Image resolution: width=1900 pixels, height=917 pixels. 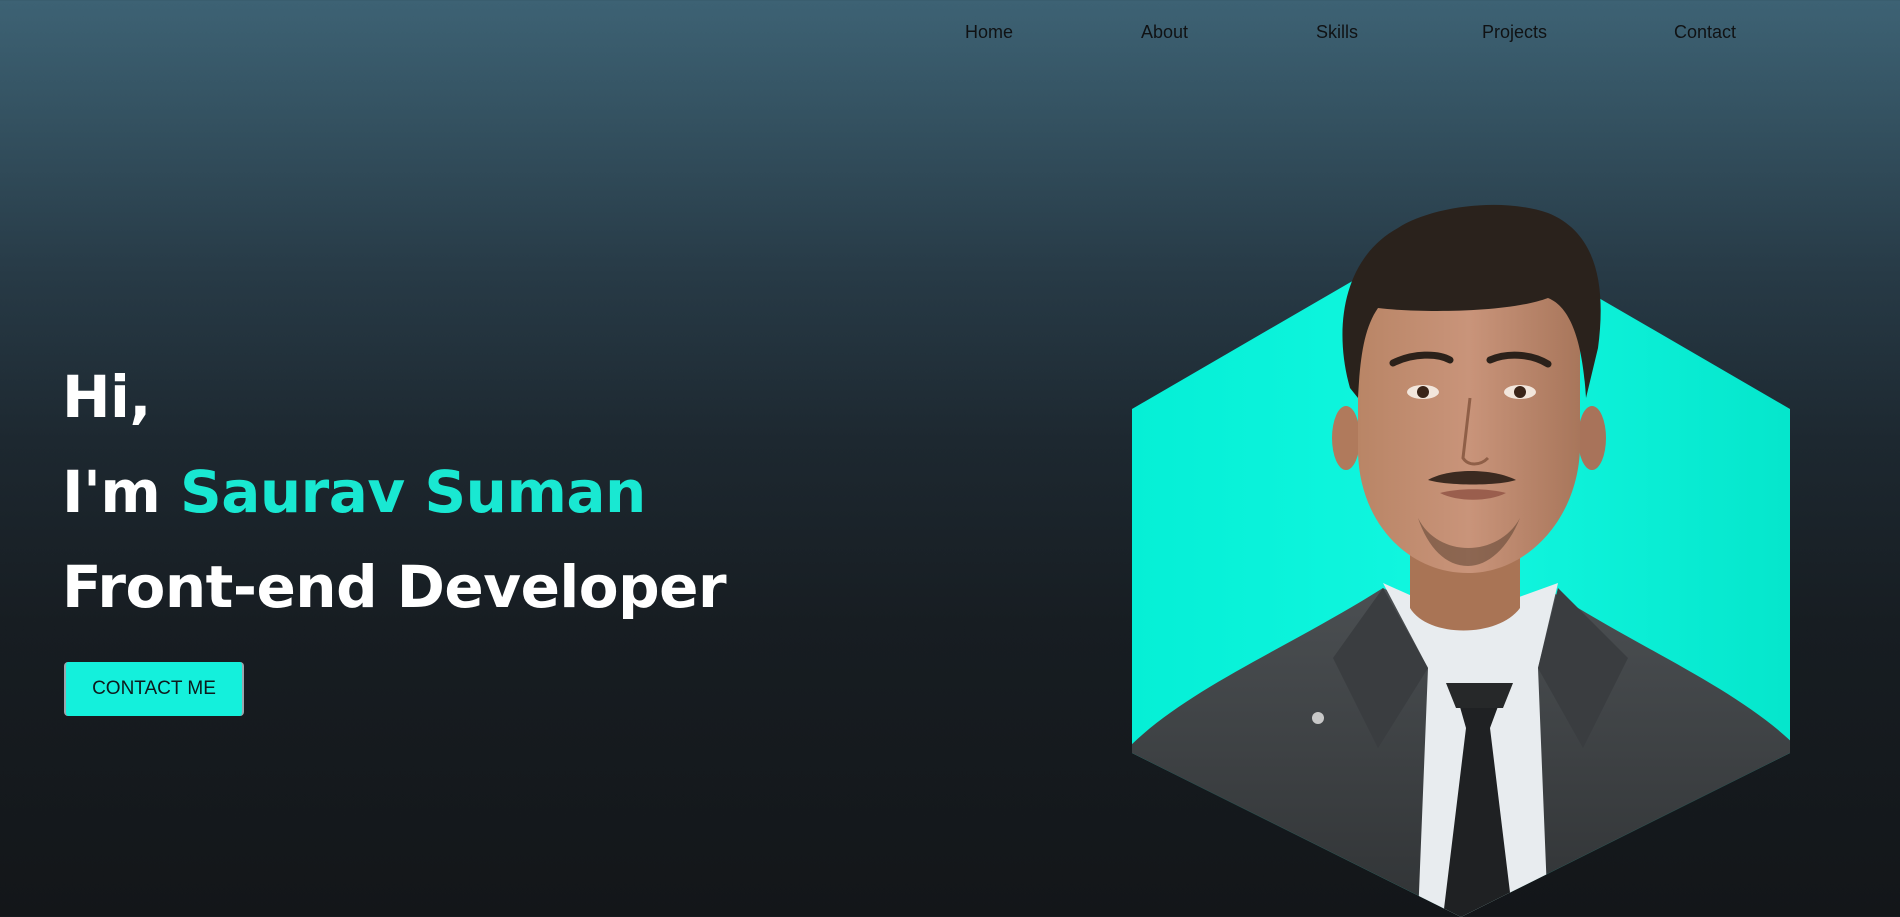 What do you see at coordinates (1705, 32) in the screenshot?
I see `nav-link-contact: Contact` at bounding box center [1705, 32].